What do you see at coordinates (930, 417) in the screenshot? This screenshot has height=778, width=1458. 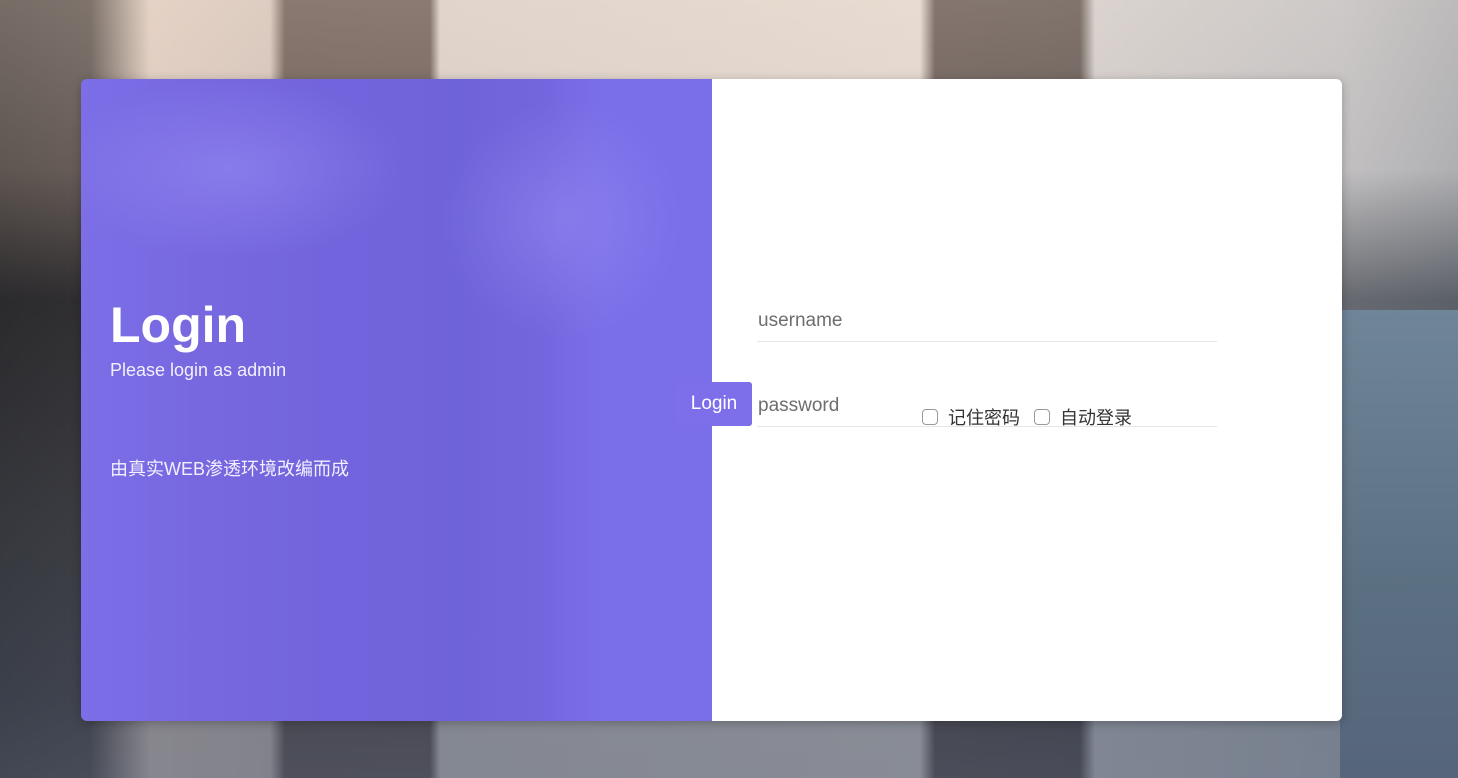 I see `remember-password-checkbox` at bounding box center [930, 417].